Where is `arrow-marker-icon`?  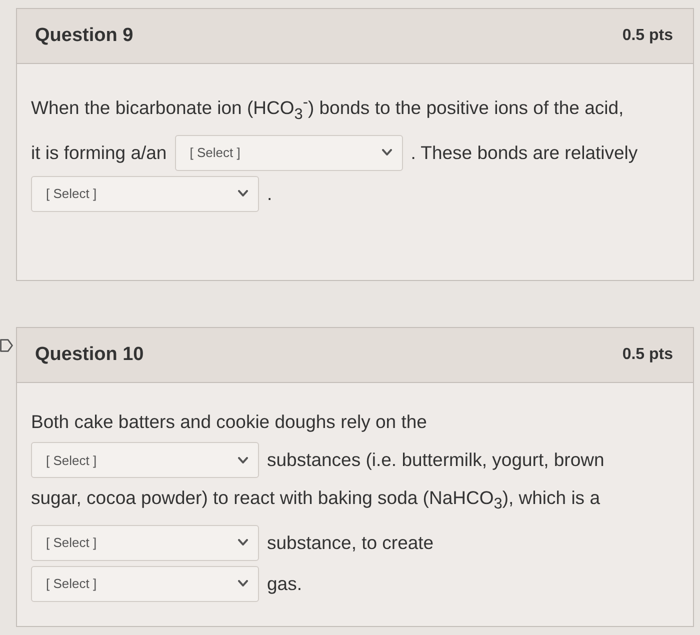
arrow-marker-icon is located at coordinates (6, 345).